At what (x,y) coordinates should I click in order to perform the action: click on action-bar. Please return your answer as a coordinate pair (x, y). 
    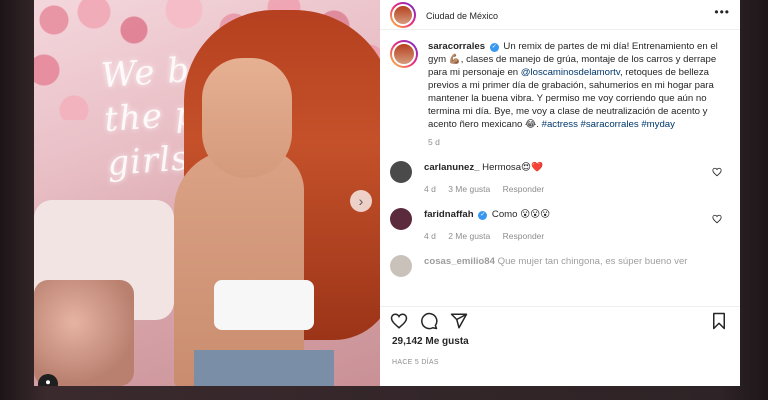
    Looking at the image, I should click on (560, 320).